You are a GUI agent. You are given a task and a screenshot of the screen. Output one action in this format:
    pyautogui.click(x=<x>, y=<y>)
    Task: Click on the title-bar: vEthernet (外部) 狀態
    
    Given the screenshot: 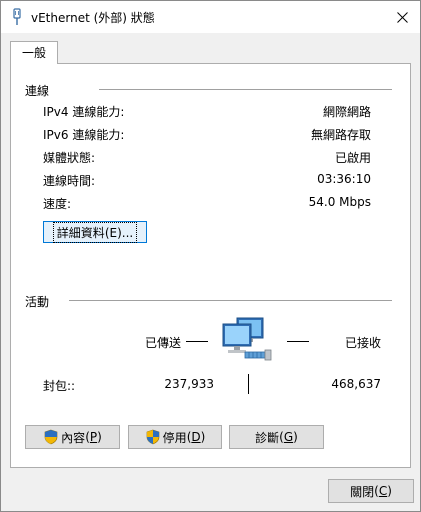 What is the action you would take?
    pyautogui.click(x=210, y=17)
    